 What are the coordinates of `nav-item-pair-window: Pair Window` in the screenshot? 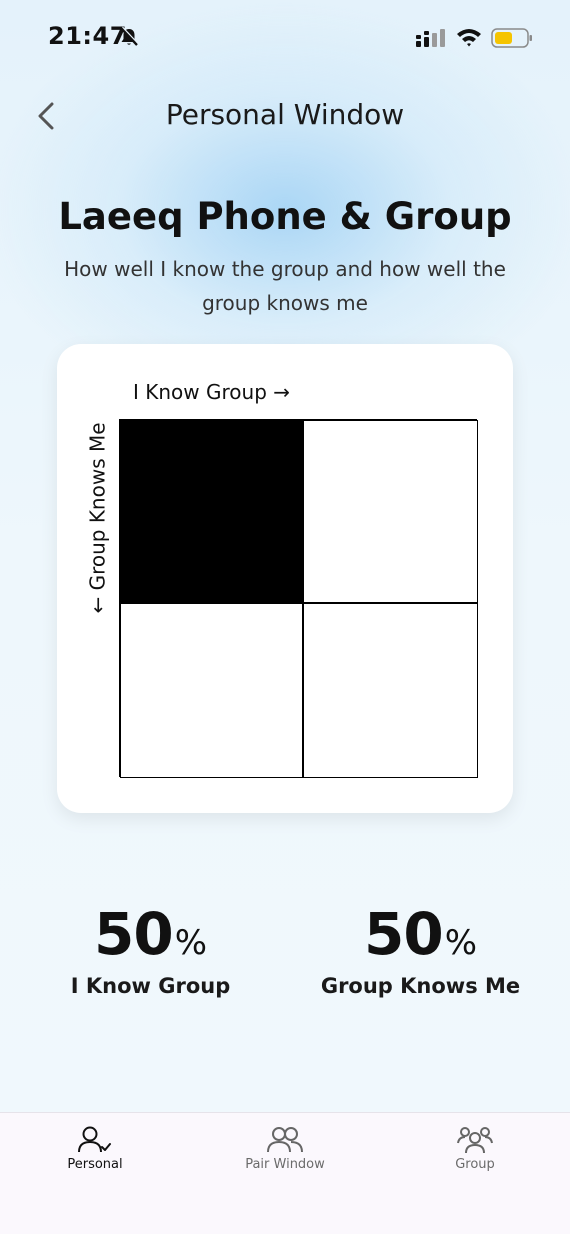 It's located at (285, 1148).